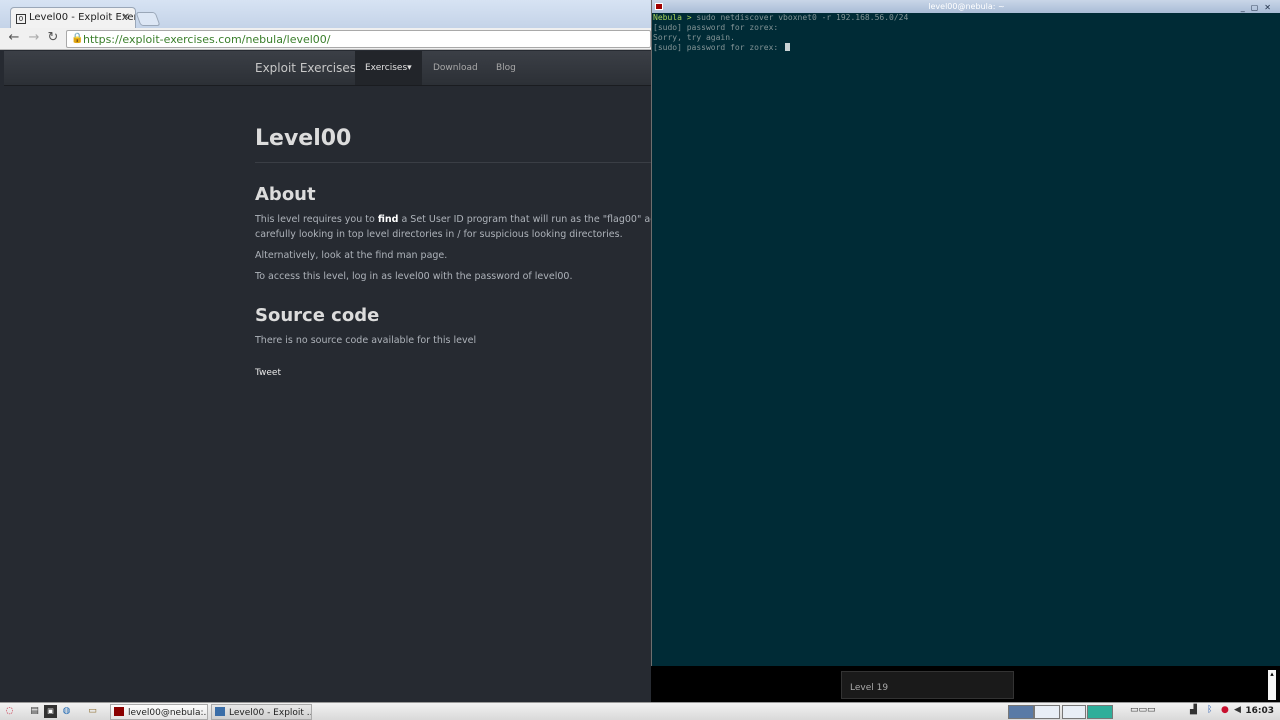  What do you see at coordinates (453, 144) in the screenshot?
I see `page-title: Level00` at bounding box center [453, 144].